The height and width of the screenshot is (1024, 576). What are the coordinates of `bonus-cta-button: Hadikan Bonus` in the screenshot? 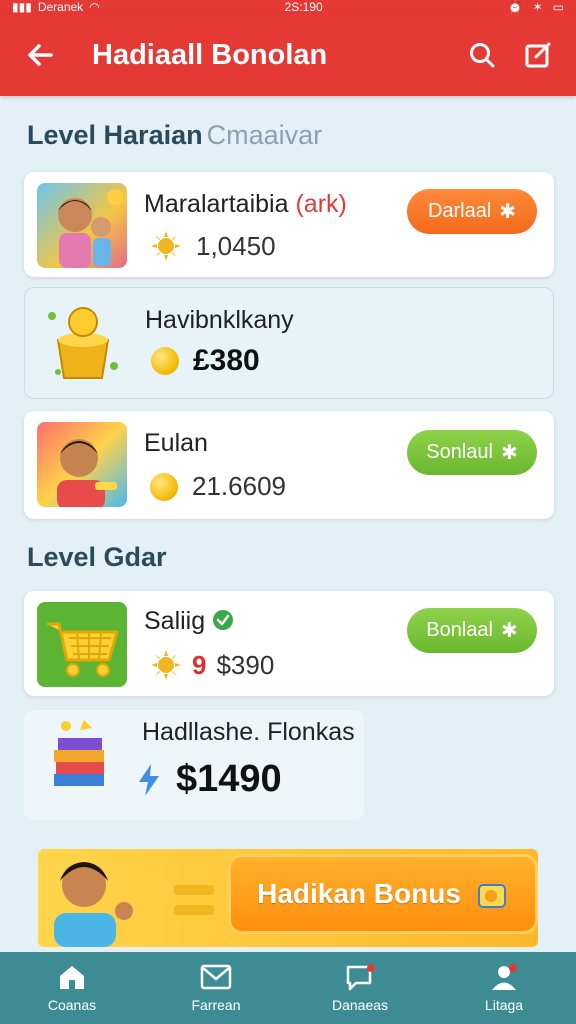 It's located at (383, 894).